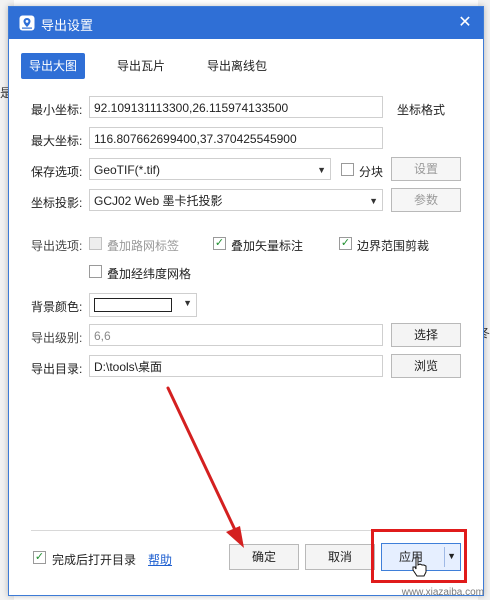 The image size is (490, 600). What do you see at coordinates (236, 335) in the screenshot?
I see `export-level-input: 6,6` at bounding box center [236, 335].